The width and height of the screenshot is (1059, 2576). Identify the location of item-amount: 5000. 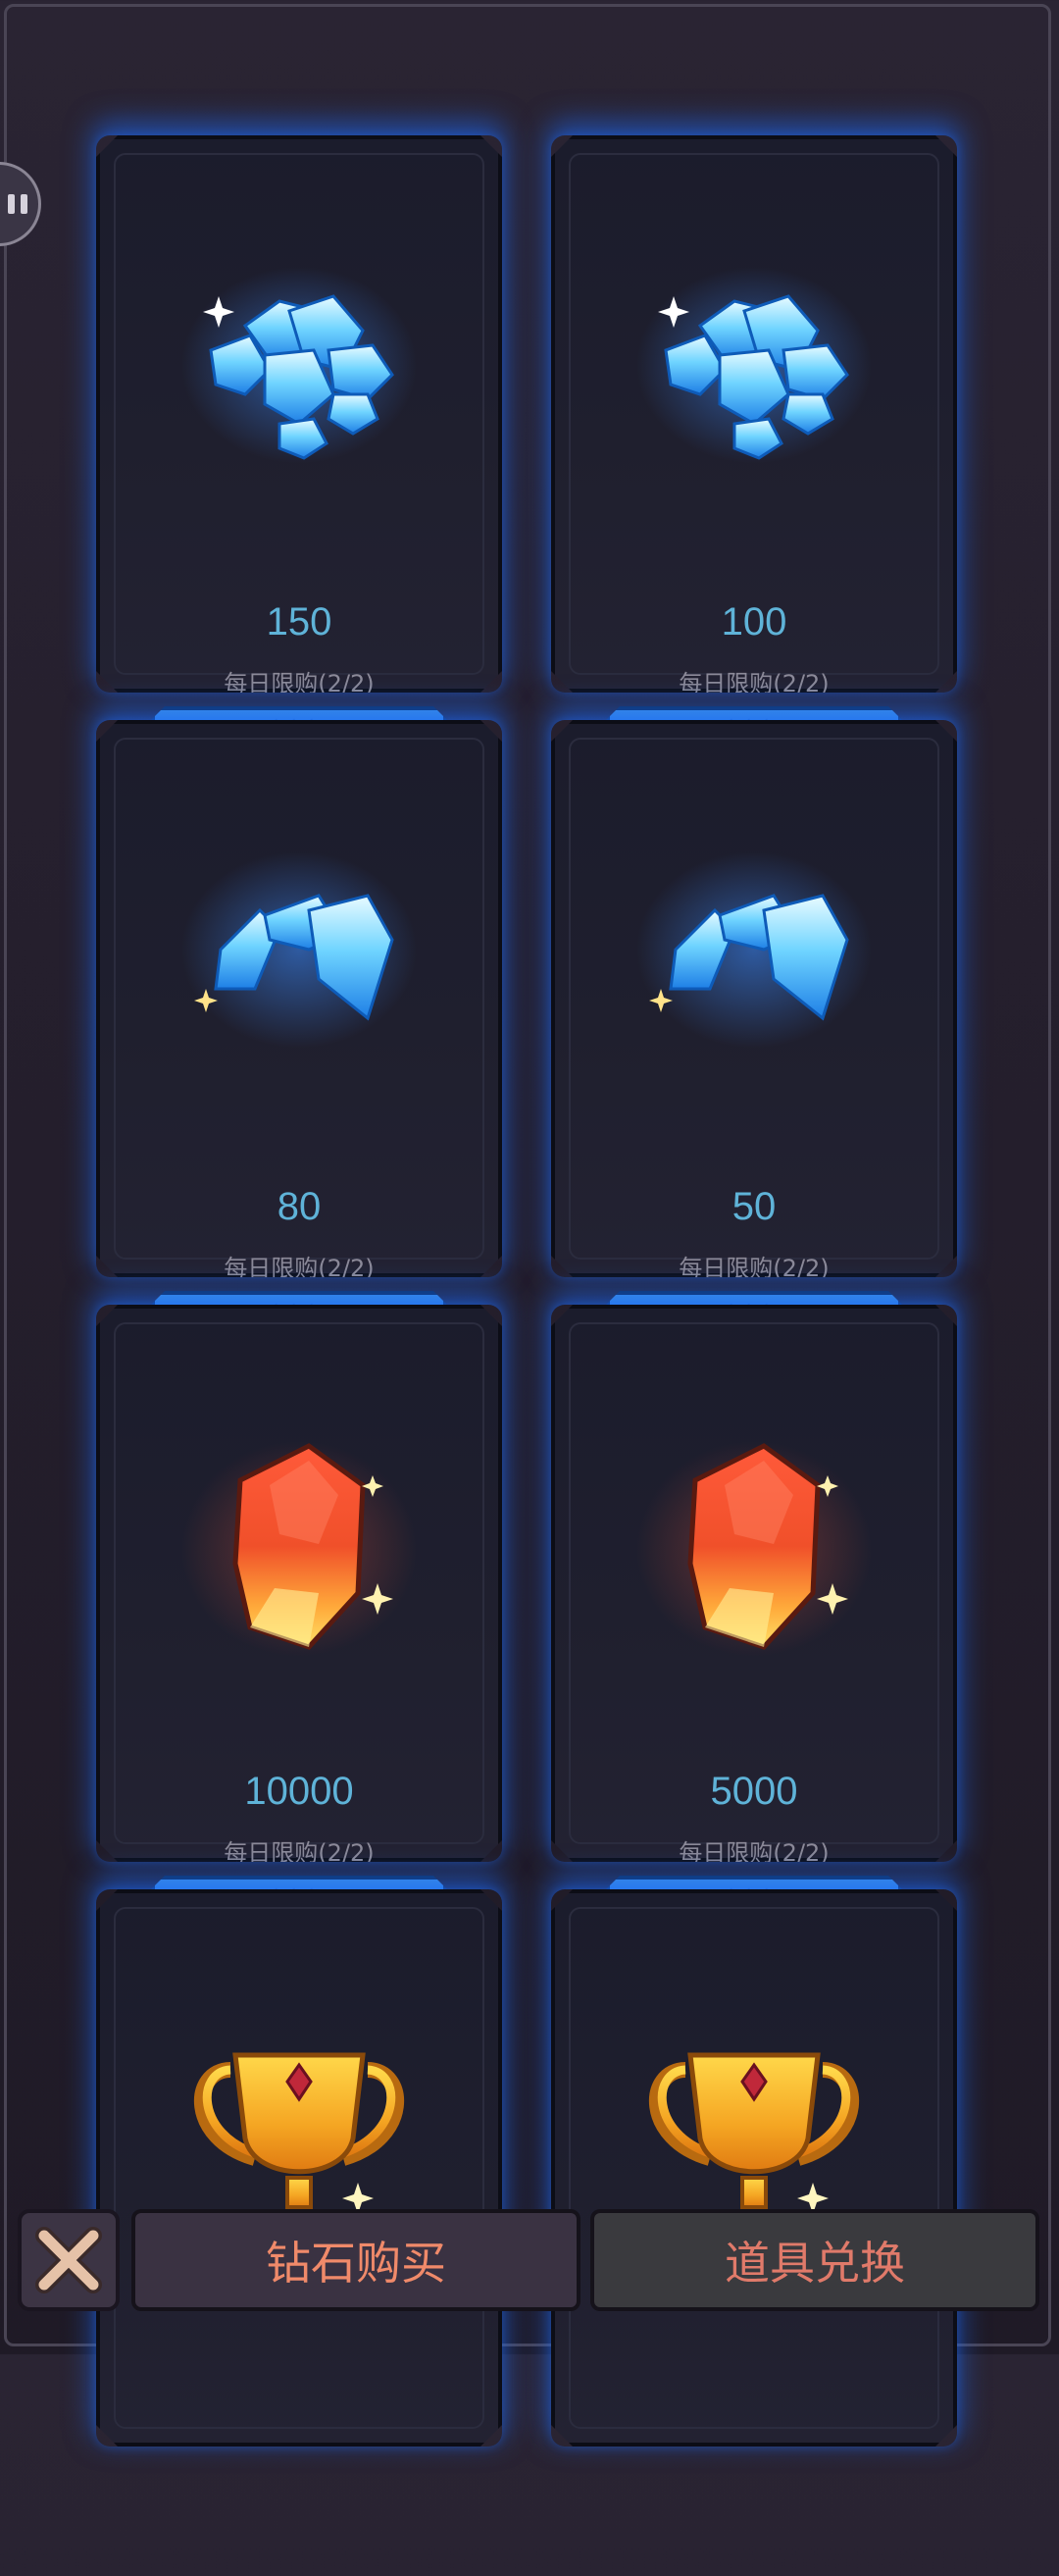
(754, 1791).